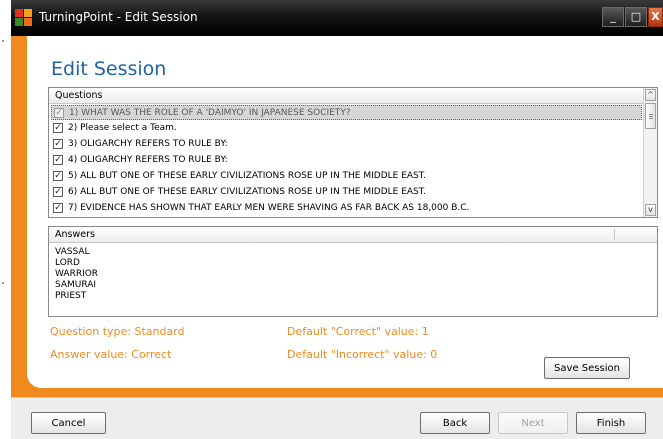 The width and height of the screenshot is (663, 439). What do you see at coordinates (58, 160) in the screenshot?
I see `question-checkbox-4: ✓` at bounding box center [58, 160].